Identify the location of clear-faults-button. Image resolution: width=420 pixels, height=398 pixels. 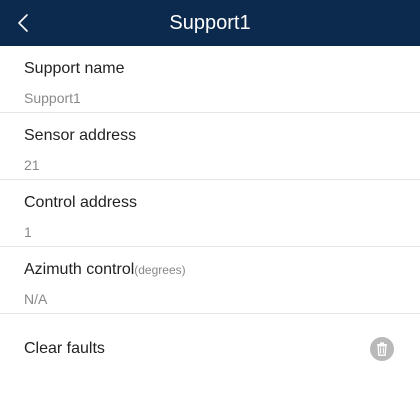
(382, 349).